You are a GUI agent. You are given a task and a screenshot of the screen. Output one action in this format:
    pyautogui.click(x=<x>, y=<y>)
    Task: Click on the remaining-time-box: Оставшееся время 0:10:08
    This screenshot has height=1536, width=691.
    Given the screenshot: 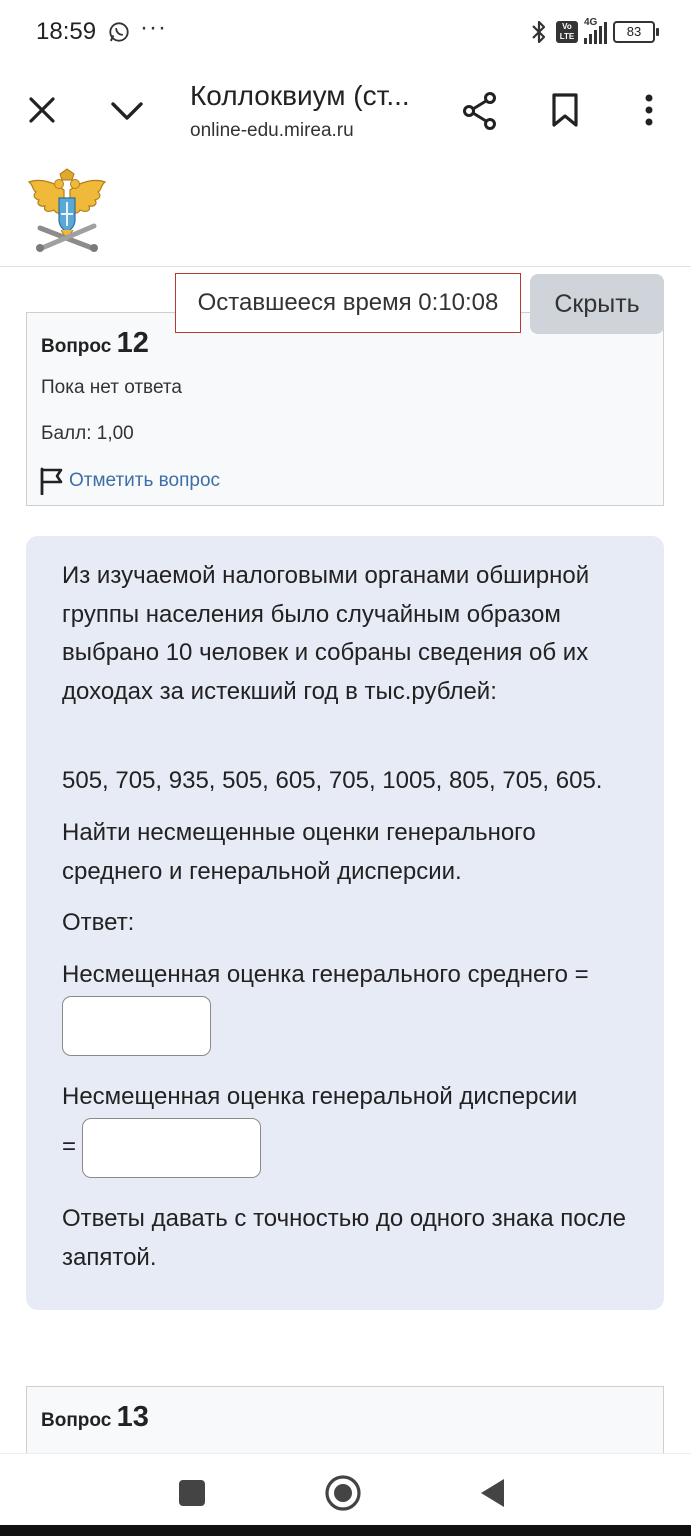 What is the action you would take?
    pyautogui.click(x=348, y=303)
    